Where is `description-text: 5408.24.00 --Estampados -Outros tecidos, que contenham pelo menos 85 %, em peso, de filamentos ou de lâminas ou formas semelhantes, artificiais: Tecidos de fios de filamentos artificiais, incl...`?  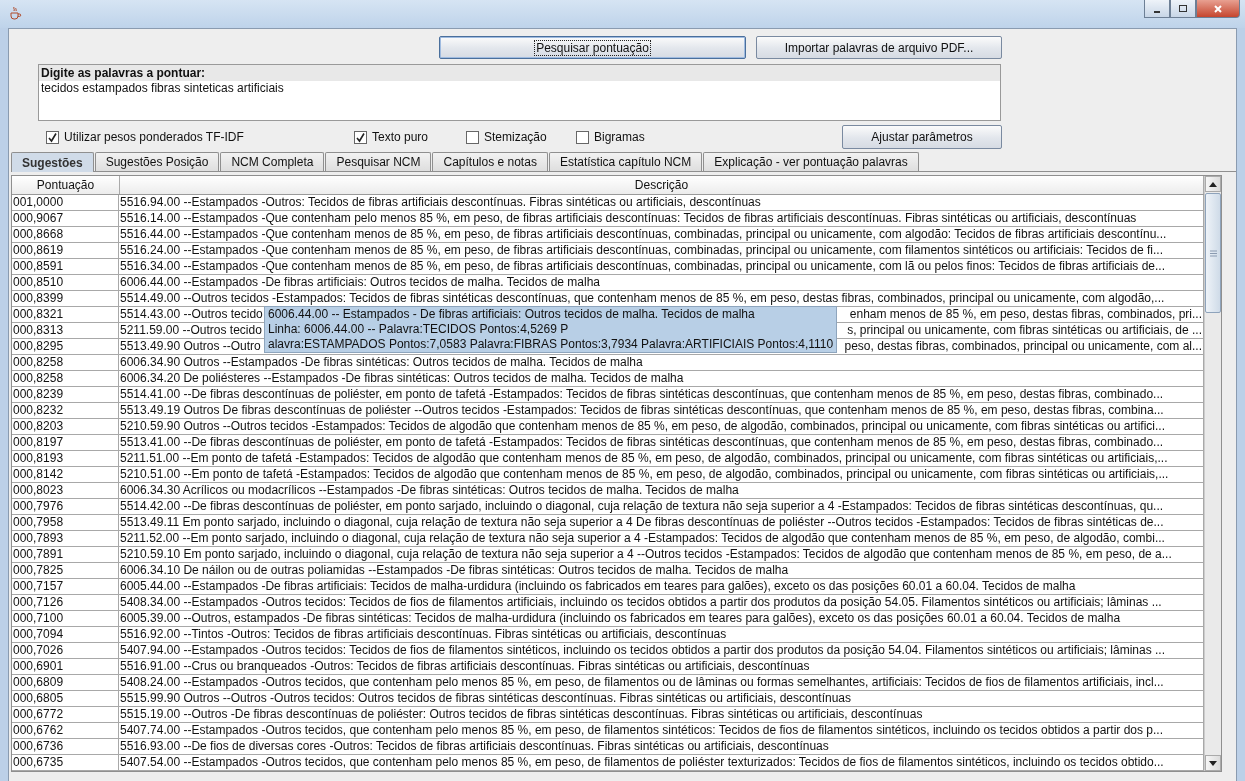
description-text: 5408.24.00 --Estampados -Outros tecidos, que contenham pelo menos 85 %, em peso, de filamentos ou de lâminas ou formas semelhantes, artificiais: Tecidos de fios de filamentos artificiais, incl... is located at coordinates (642, 682).